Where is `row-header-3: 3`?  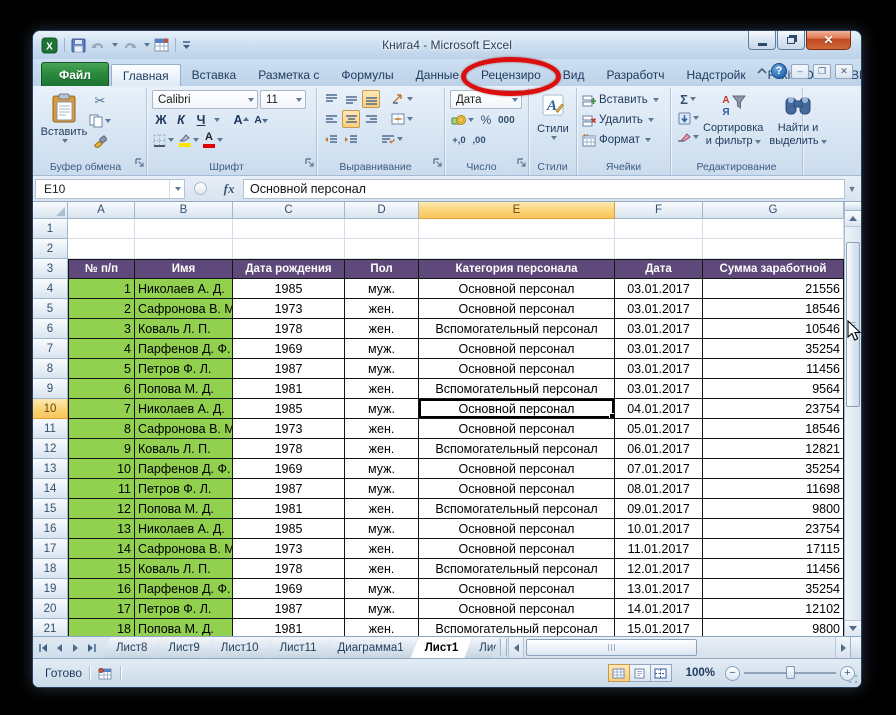 row-header-3: 3 is located at coordinates (50, 269).